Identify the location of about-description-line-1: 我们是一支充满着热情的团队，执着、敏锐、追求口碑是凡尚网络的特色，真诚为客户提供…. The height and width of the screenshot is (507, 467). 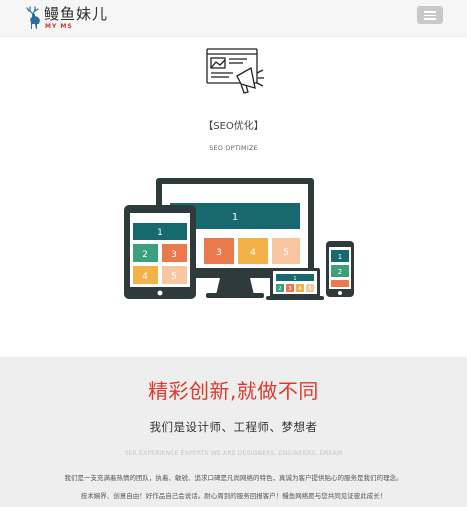
(233, 478).